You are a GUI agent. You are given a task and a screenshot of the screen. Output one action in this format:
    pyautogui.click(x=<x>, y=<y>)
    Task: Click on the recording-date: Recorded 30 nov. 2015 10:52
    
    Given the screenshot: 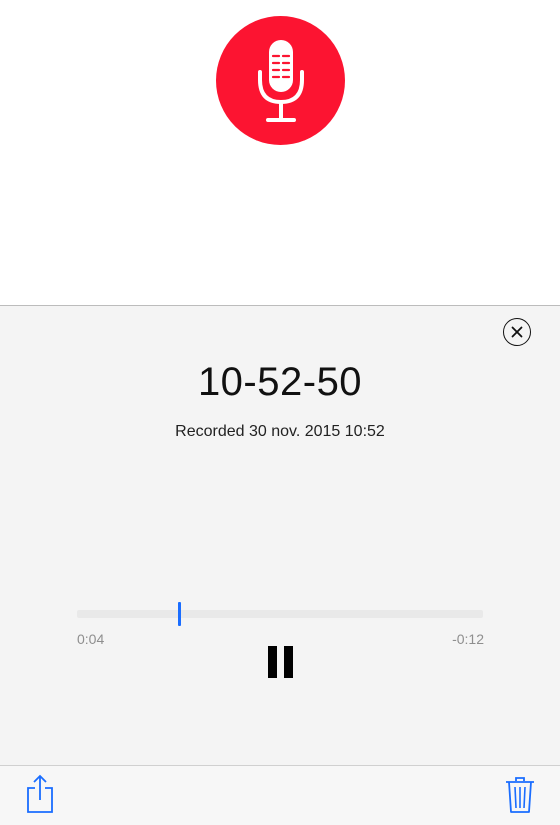 What is the action you would take?
    pyautogui.click(x=280, y=431)
    